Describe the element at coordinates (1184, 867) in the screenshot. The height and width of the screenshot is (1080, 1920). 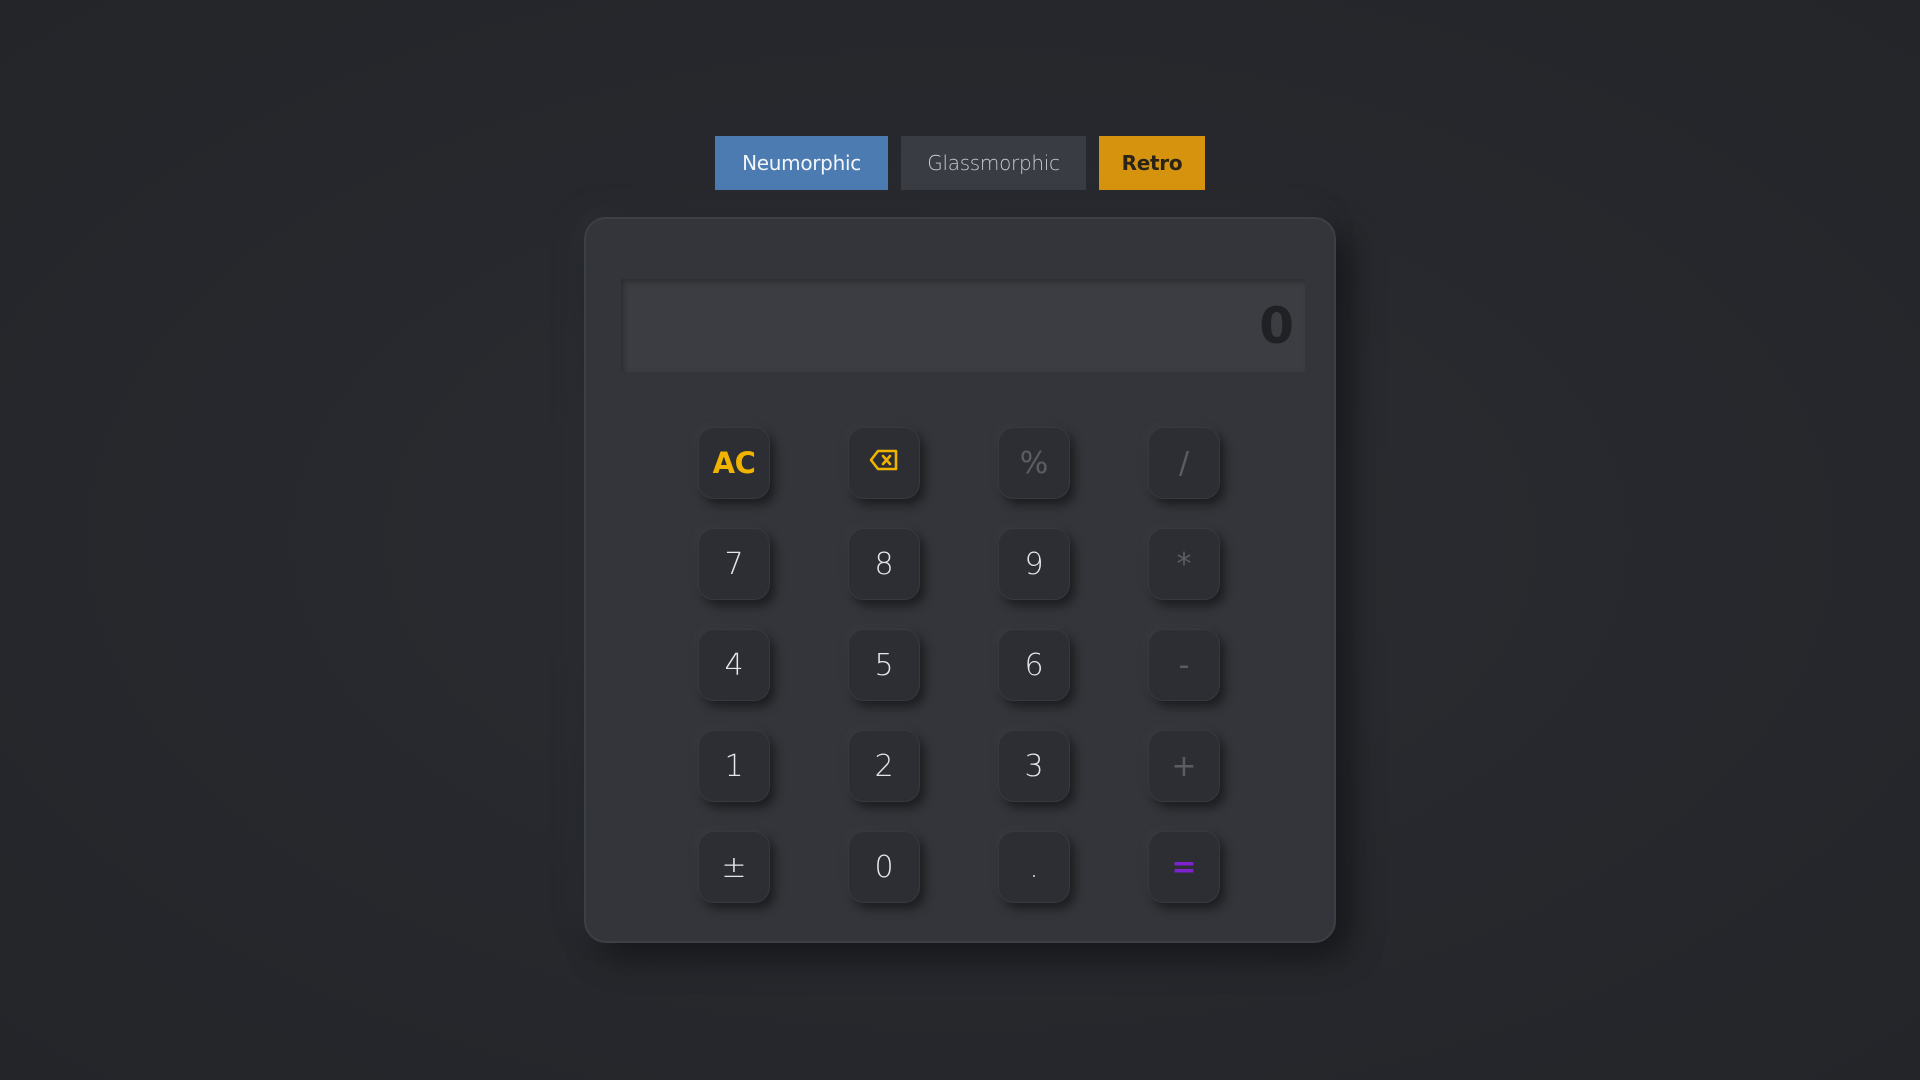
I see `equals-button: =` at that location.